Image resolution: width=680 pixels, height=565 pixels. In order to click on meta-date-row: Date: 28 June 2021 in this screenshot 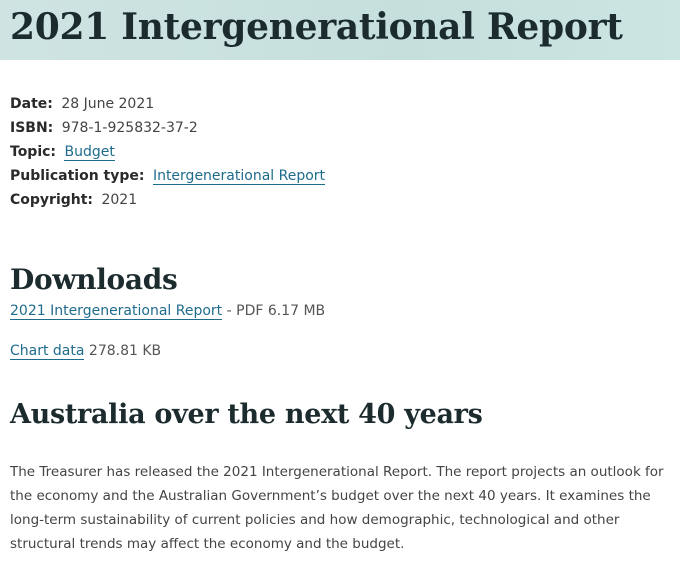, I will do `click(167, 104)`.